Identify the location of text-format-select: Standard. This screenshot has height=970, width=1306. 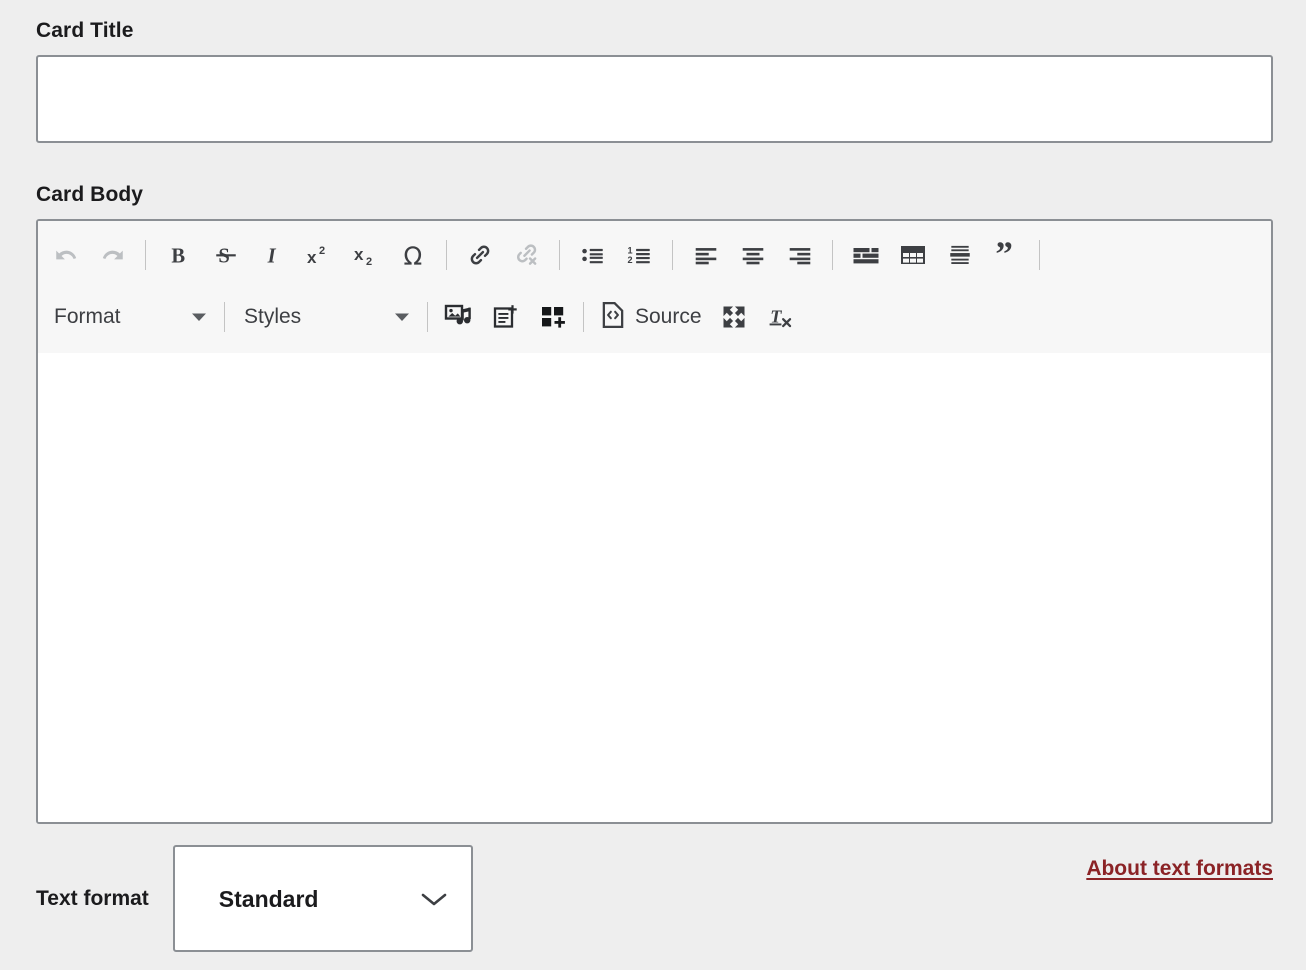
(322, 898).